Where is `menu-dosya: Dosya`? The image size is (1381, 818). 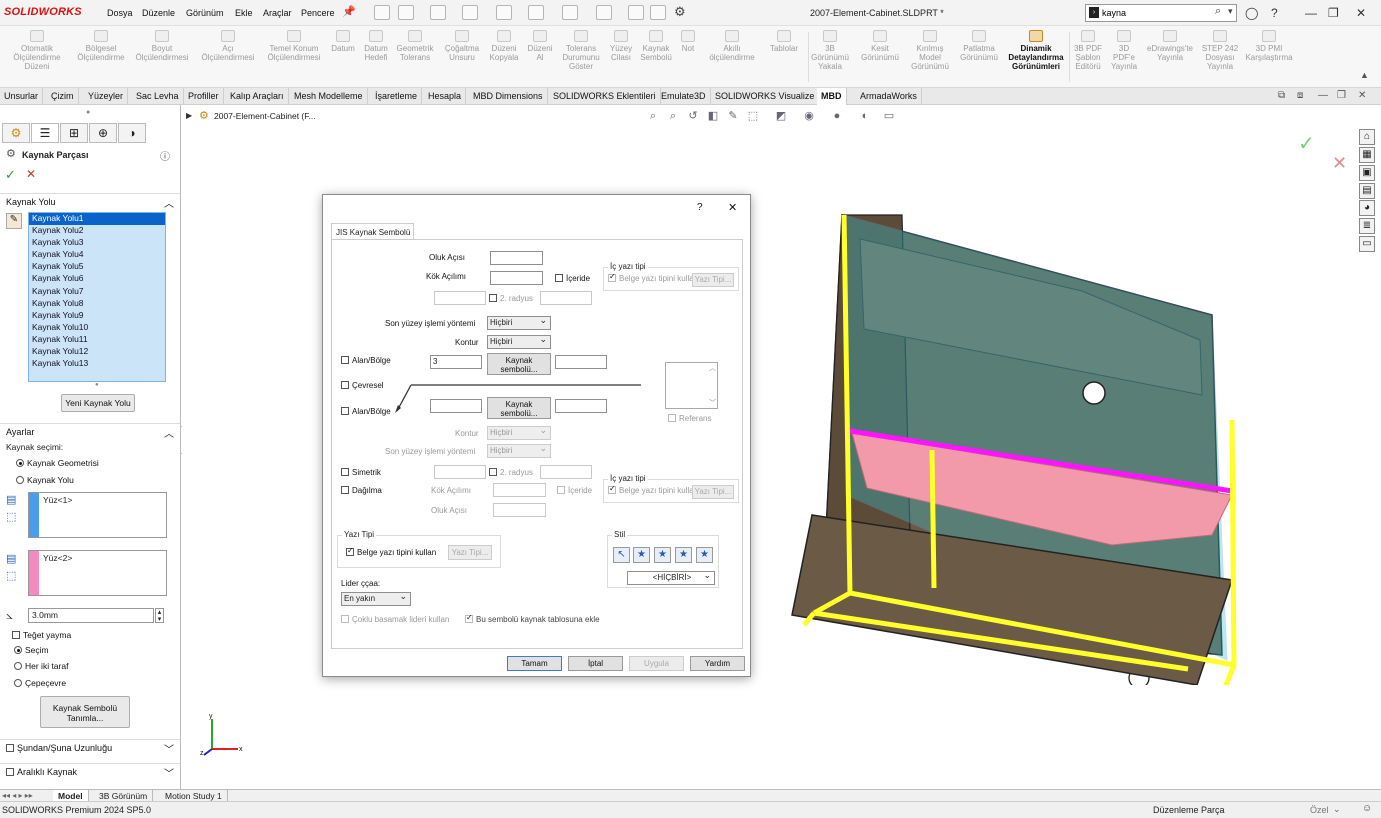
menu-dosya: Dosya is located at coordinates (120, 13).